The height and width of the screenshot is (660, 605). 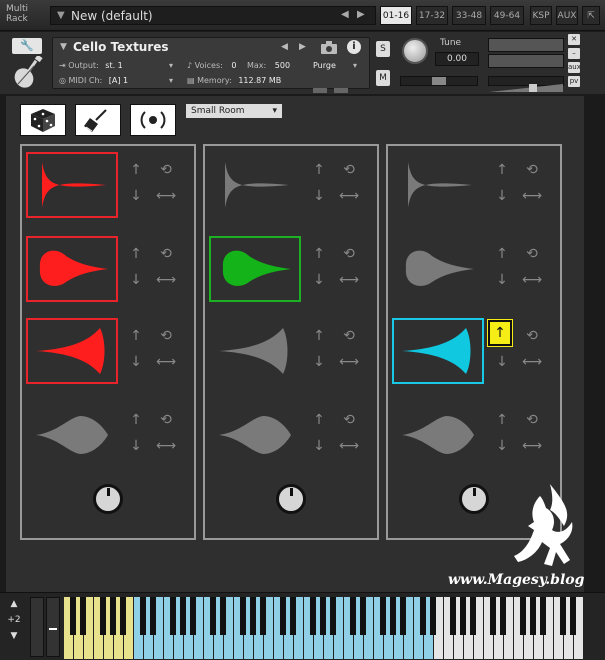 I want to click on wrench-icon: 🔧, so click(x=27, y=46).